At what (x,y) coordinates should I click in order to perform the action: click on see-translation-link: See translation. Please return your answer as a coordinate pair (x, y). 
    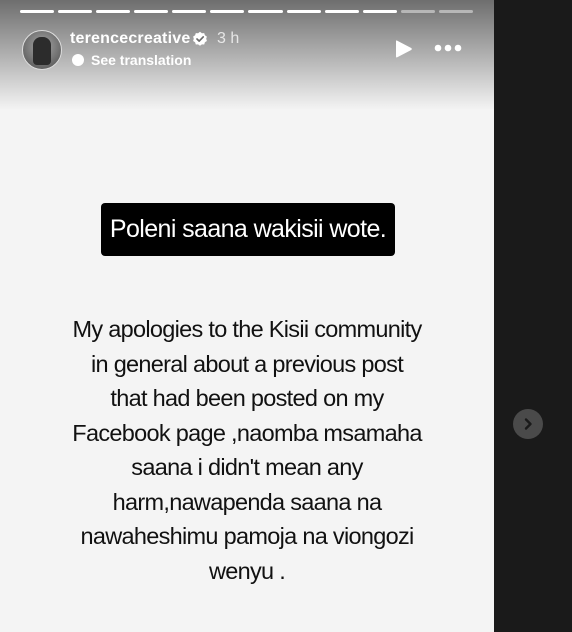
    Looking at the image, I should click on (131, 60).